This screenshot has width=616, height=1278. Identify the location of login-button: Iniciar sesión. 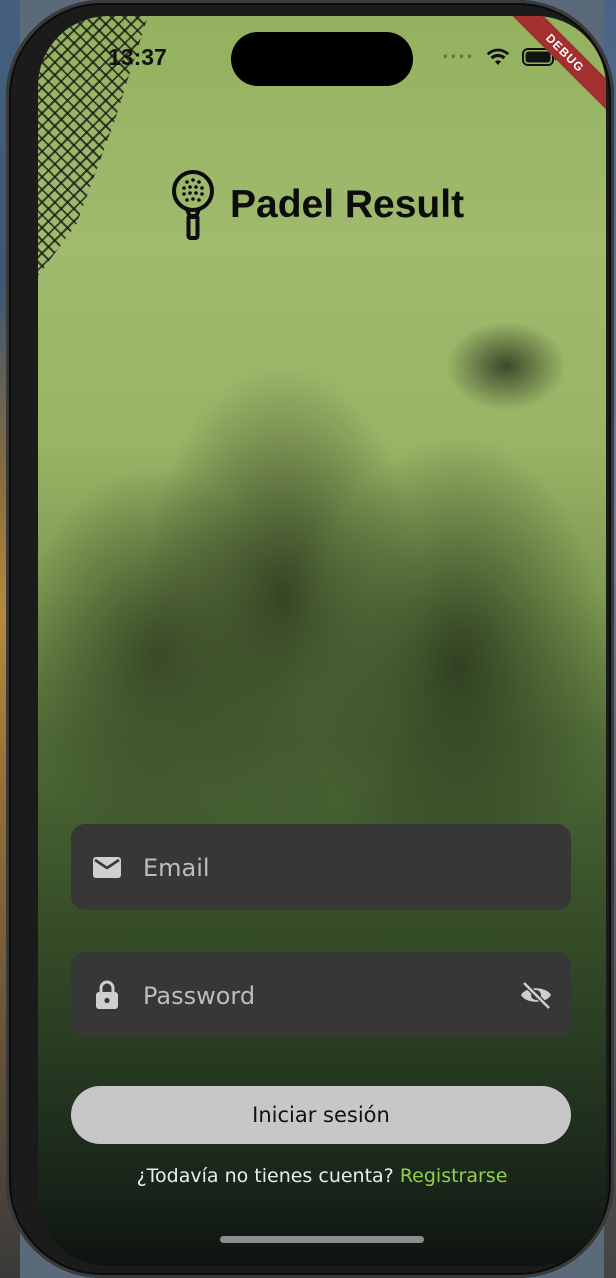
(321, 1115).